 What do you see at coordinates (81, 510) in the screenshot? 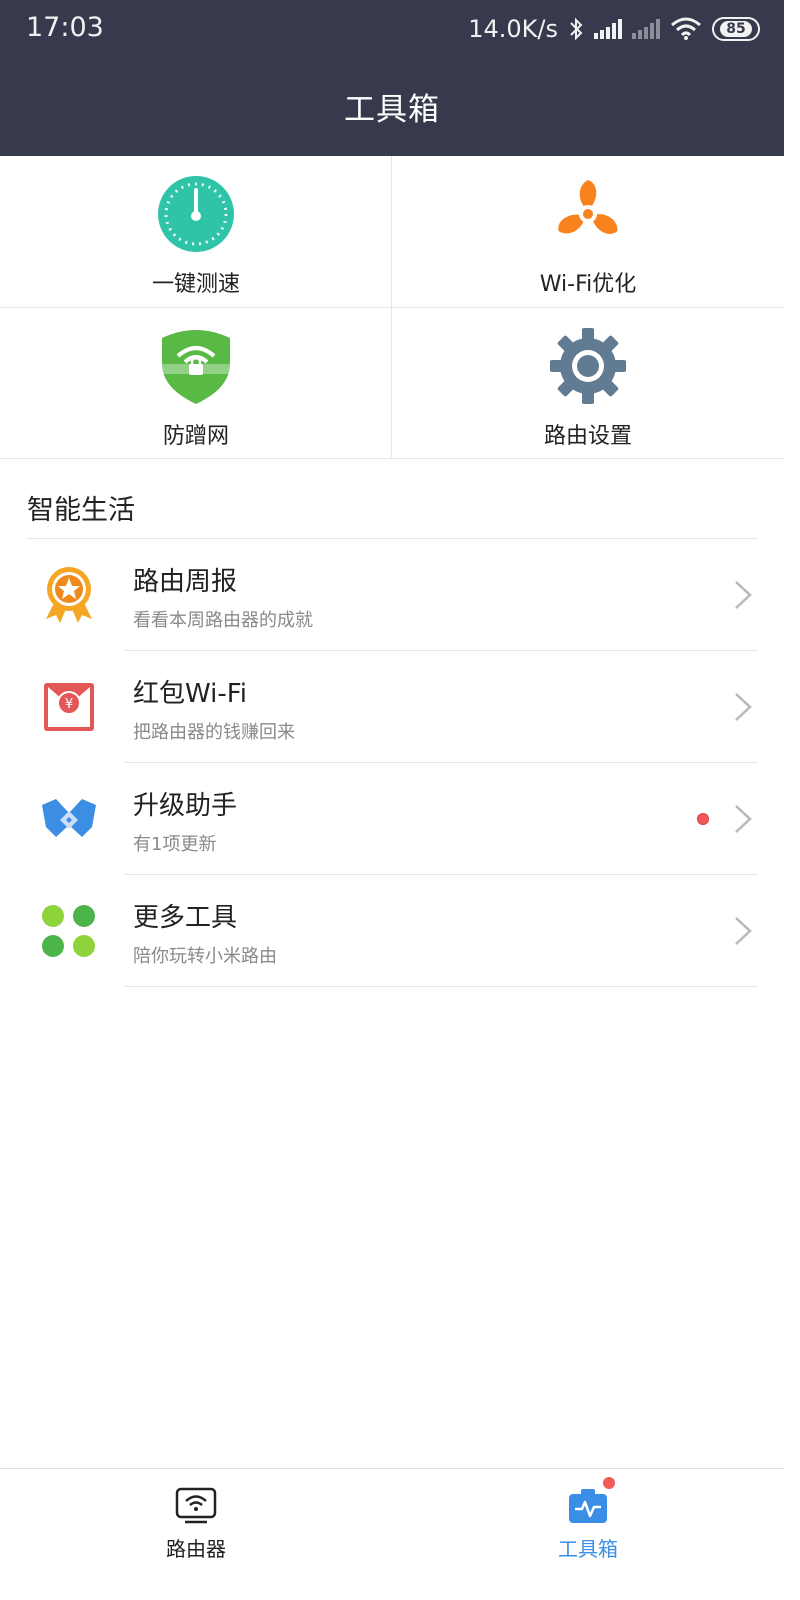
I see `section-title: 智能生活` at bounding box center [81, 510].